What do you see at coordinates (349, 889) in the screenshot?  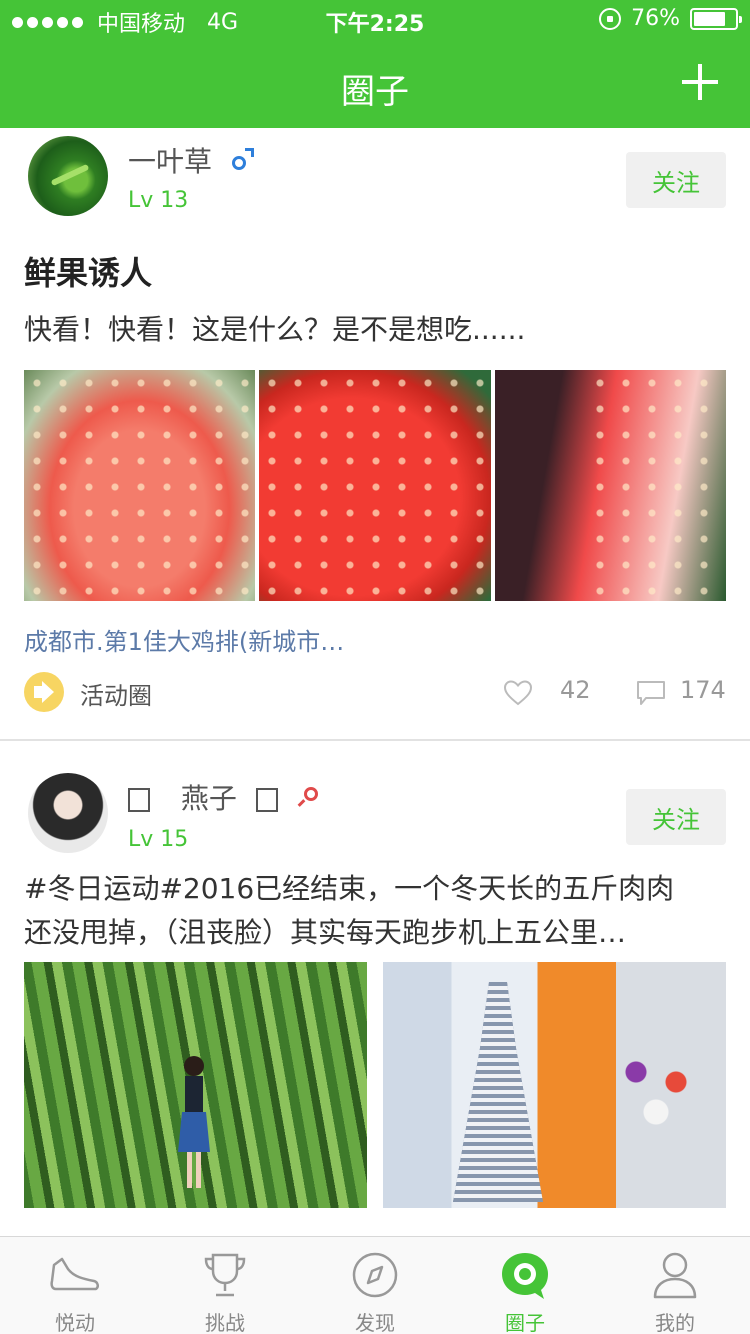 I see `post-text-line: #冬日运动#2016已经结束，一个冬天长的五斤肉肉` at bounding box center [349, 889].